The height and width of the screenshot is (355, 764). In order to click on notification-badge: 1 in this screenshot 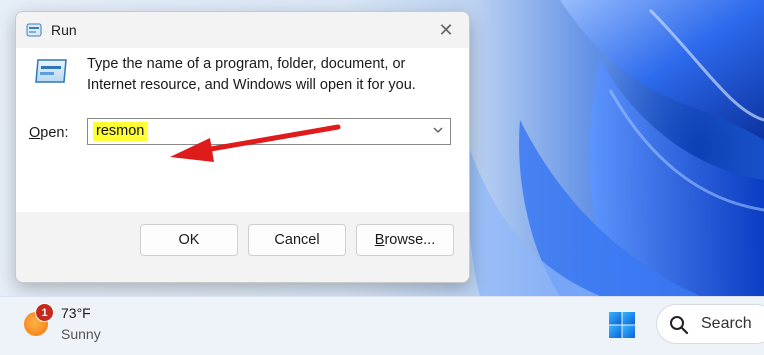, I will do `click(44, 312)`.